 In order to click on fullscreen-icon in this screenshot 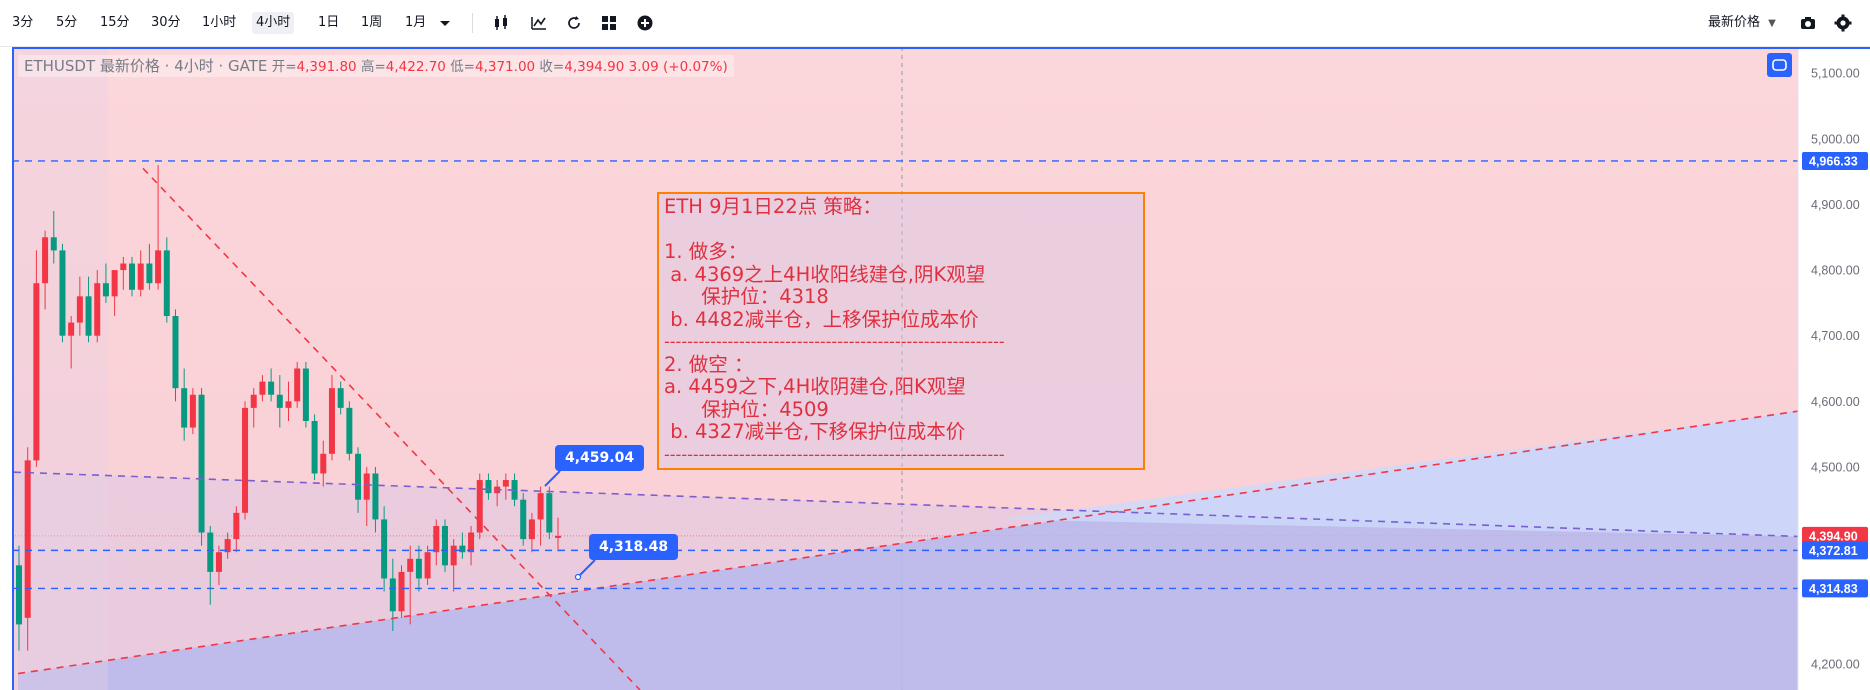, I will do `click(1779, 65)`.